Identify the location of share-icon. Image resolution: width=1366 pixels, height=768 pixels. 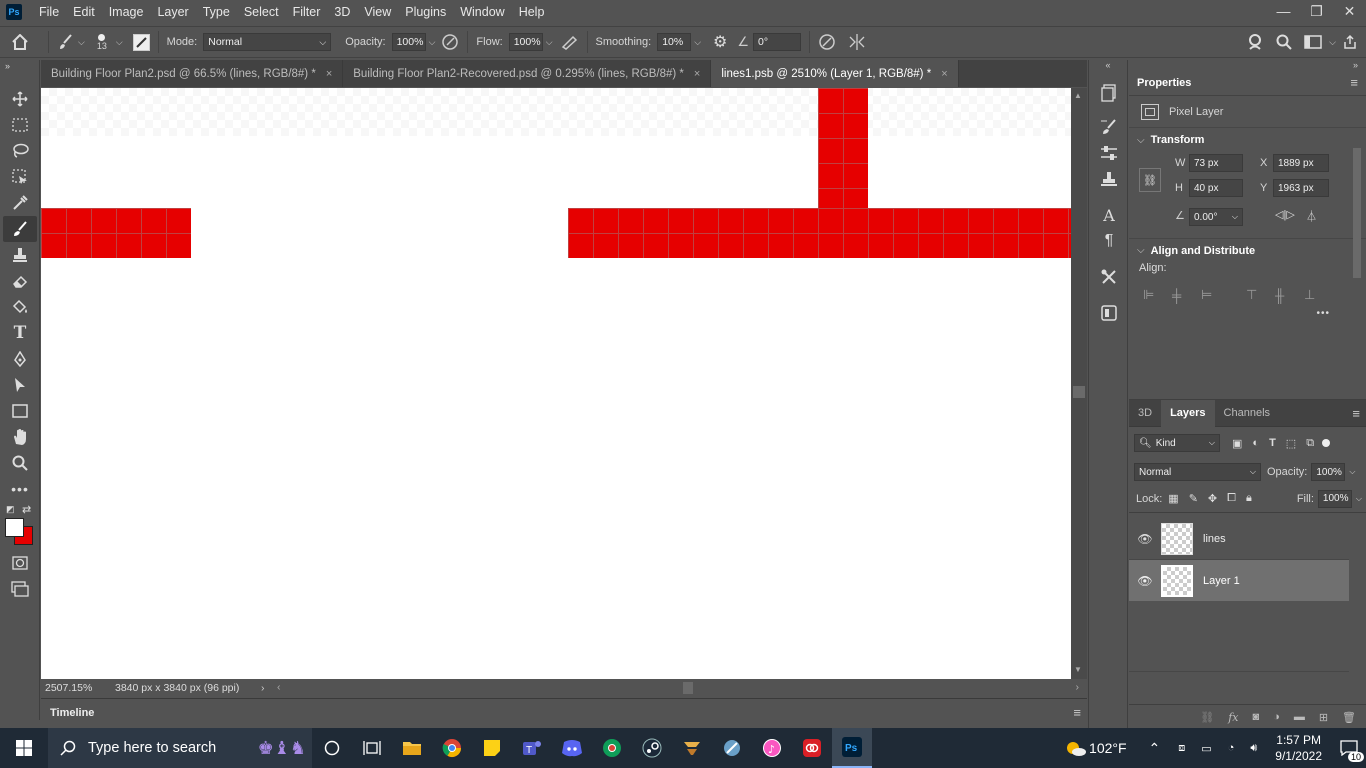
(1255, 42).